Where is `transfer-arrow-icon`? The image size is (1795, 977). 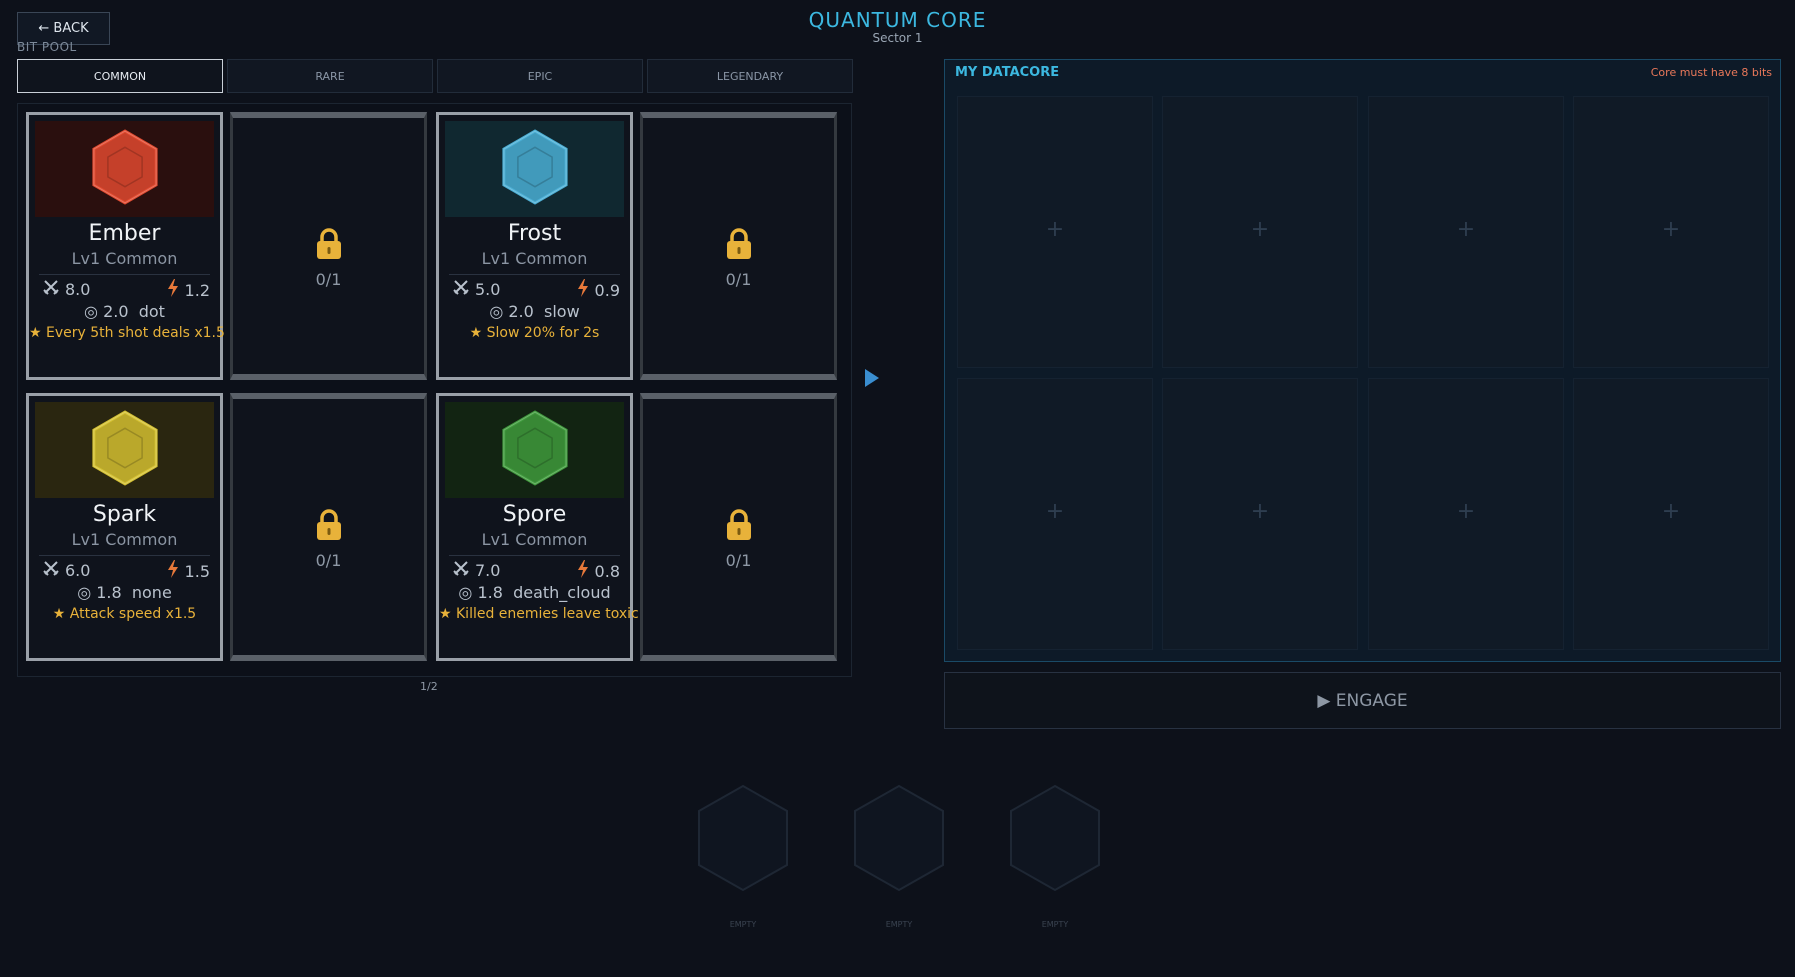 transfer-arrow-icon is located at coordinates (872, 380).